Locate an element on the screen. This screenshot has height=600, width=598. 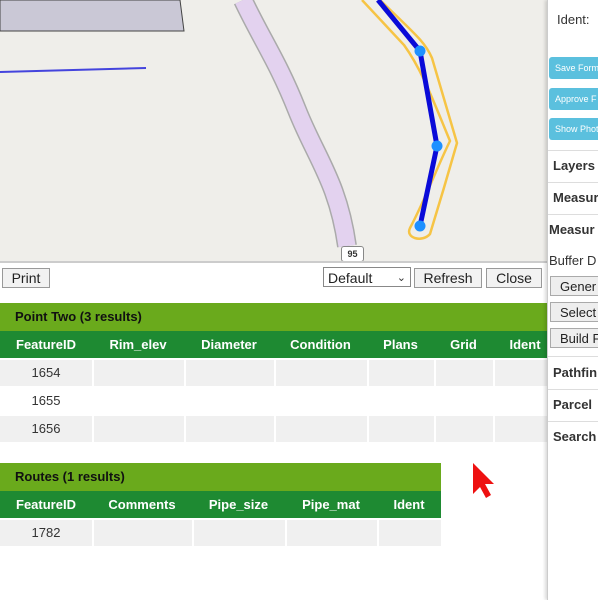
featureid-cell: 1655 is located at coordinates (46, 400).